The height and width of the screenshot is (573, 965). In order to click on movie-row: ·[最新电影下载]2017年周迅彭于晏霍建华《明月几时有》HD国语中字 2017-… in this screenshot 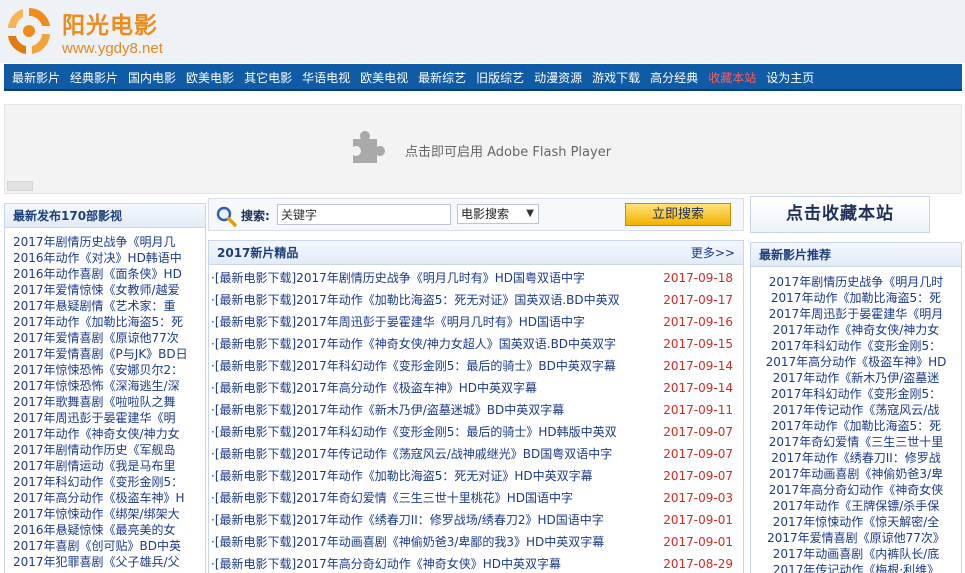, I will do `click(476, 322)`.